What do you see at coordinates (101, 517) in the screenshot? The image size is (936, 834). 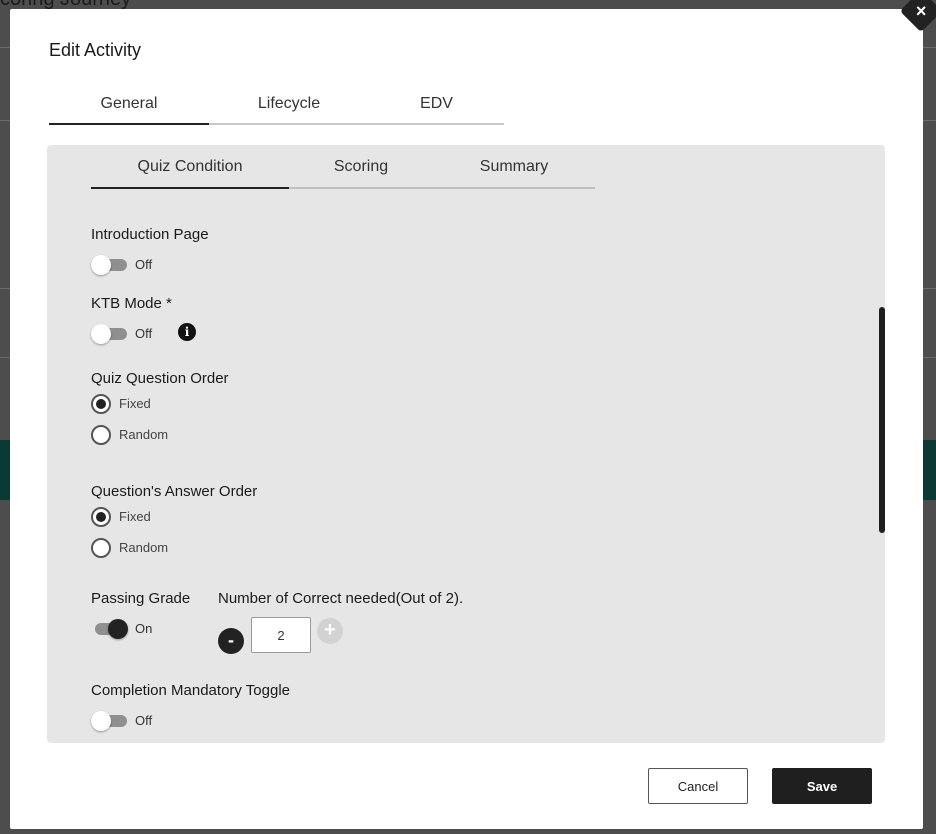 I see `answer-order-fixed-radio` at bounding box center [101, 517].